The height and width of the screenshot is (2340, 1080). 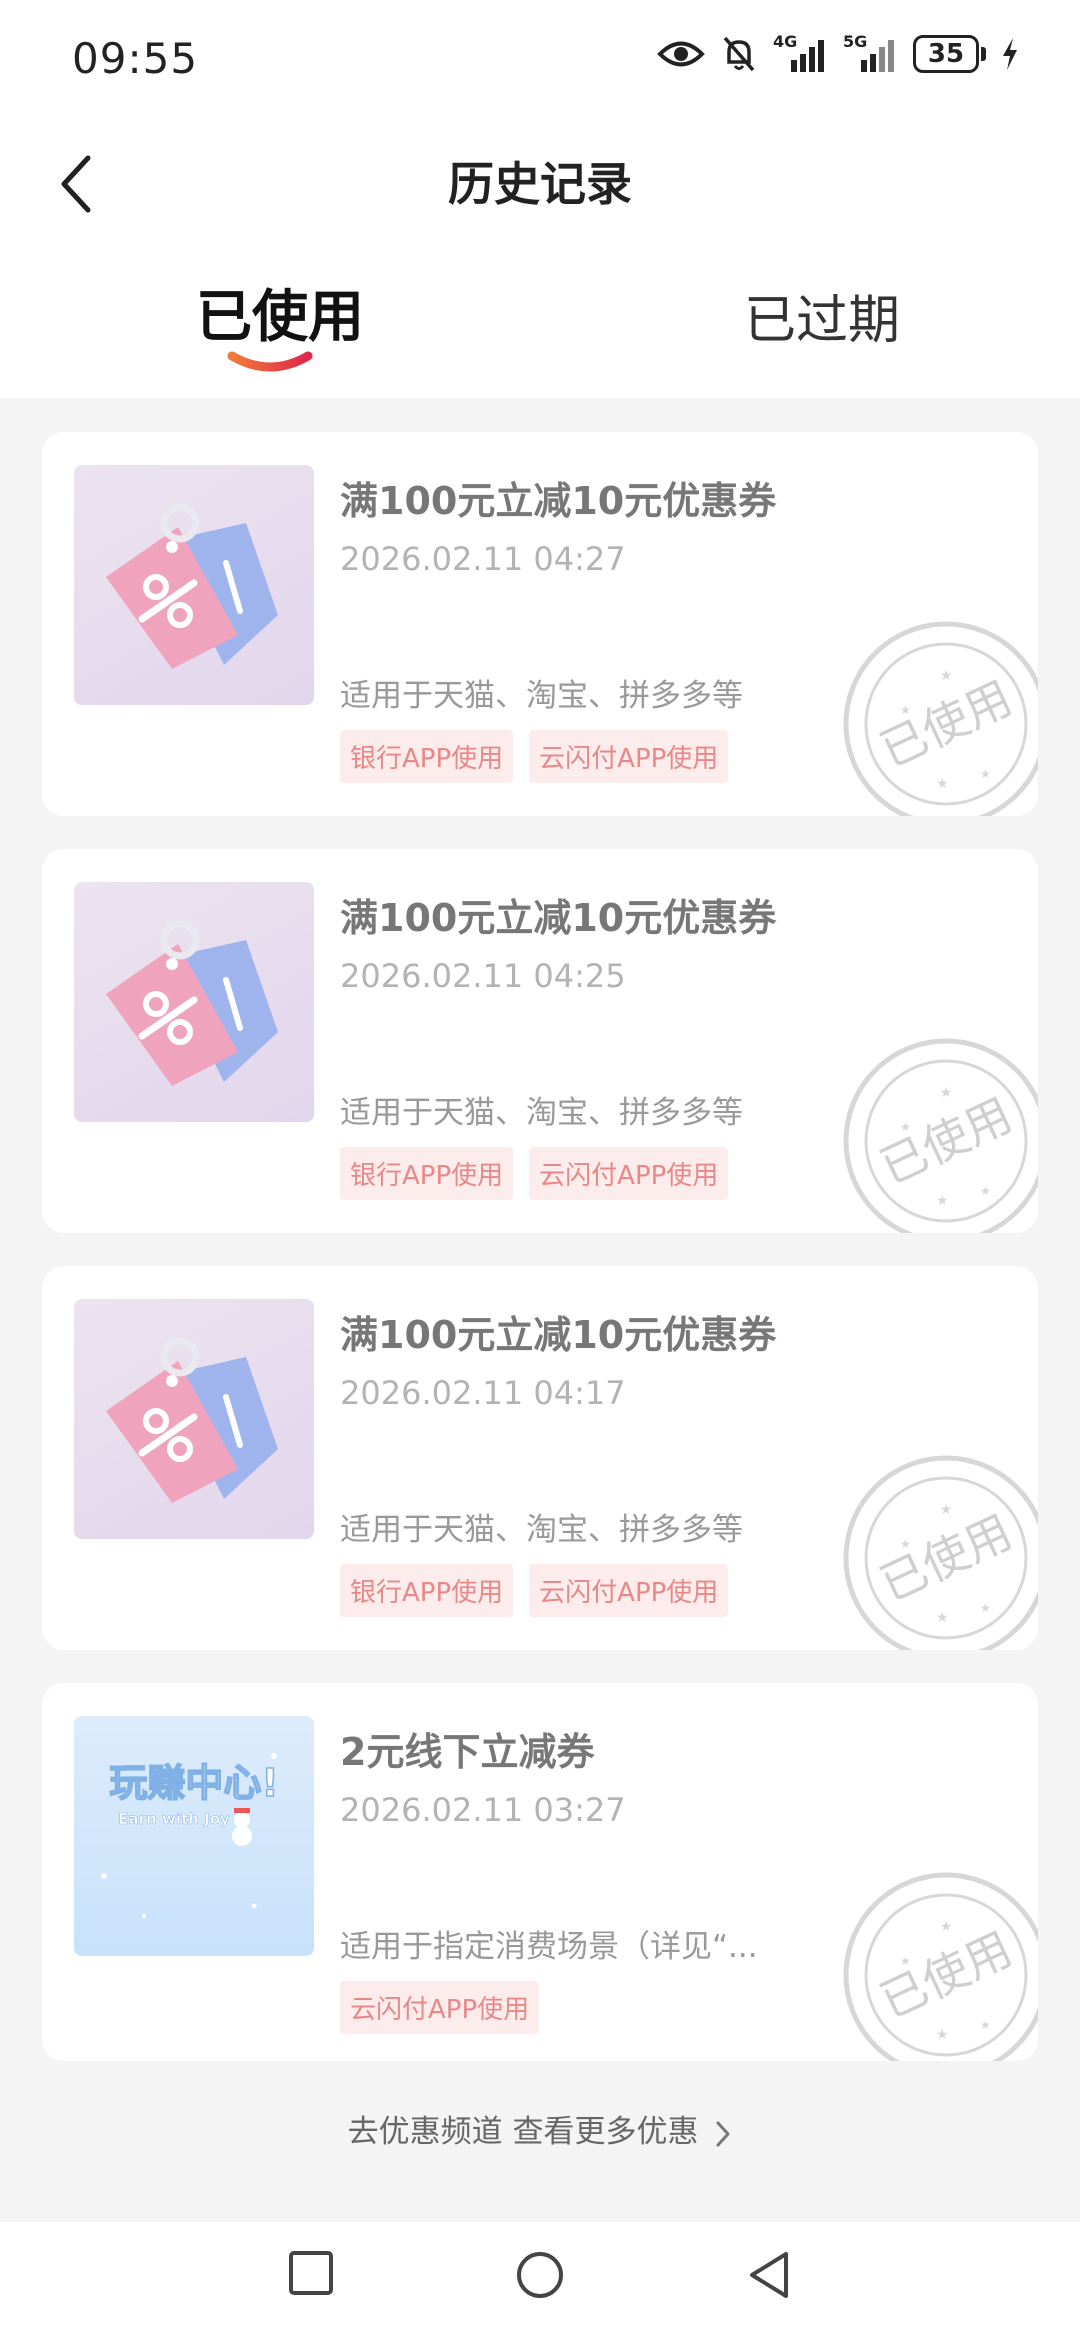 I want to click on system-nav-bar, so click(x=540, y=2281).